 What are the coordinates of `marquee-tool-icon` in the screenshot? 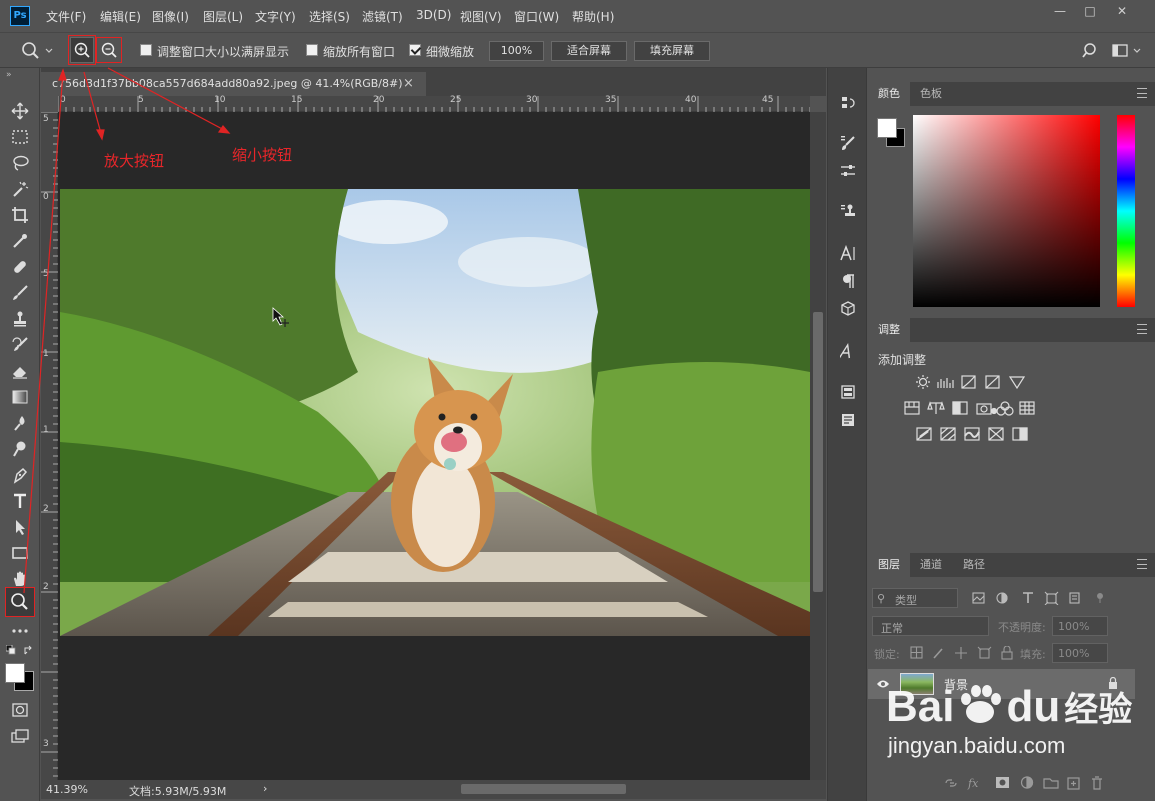 It's located at (20, 137).